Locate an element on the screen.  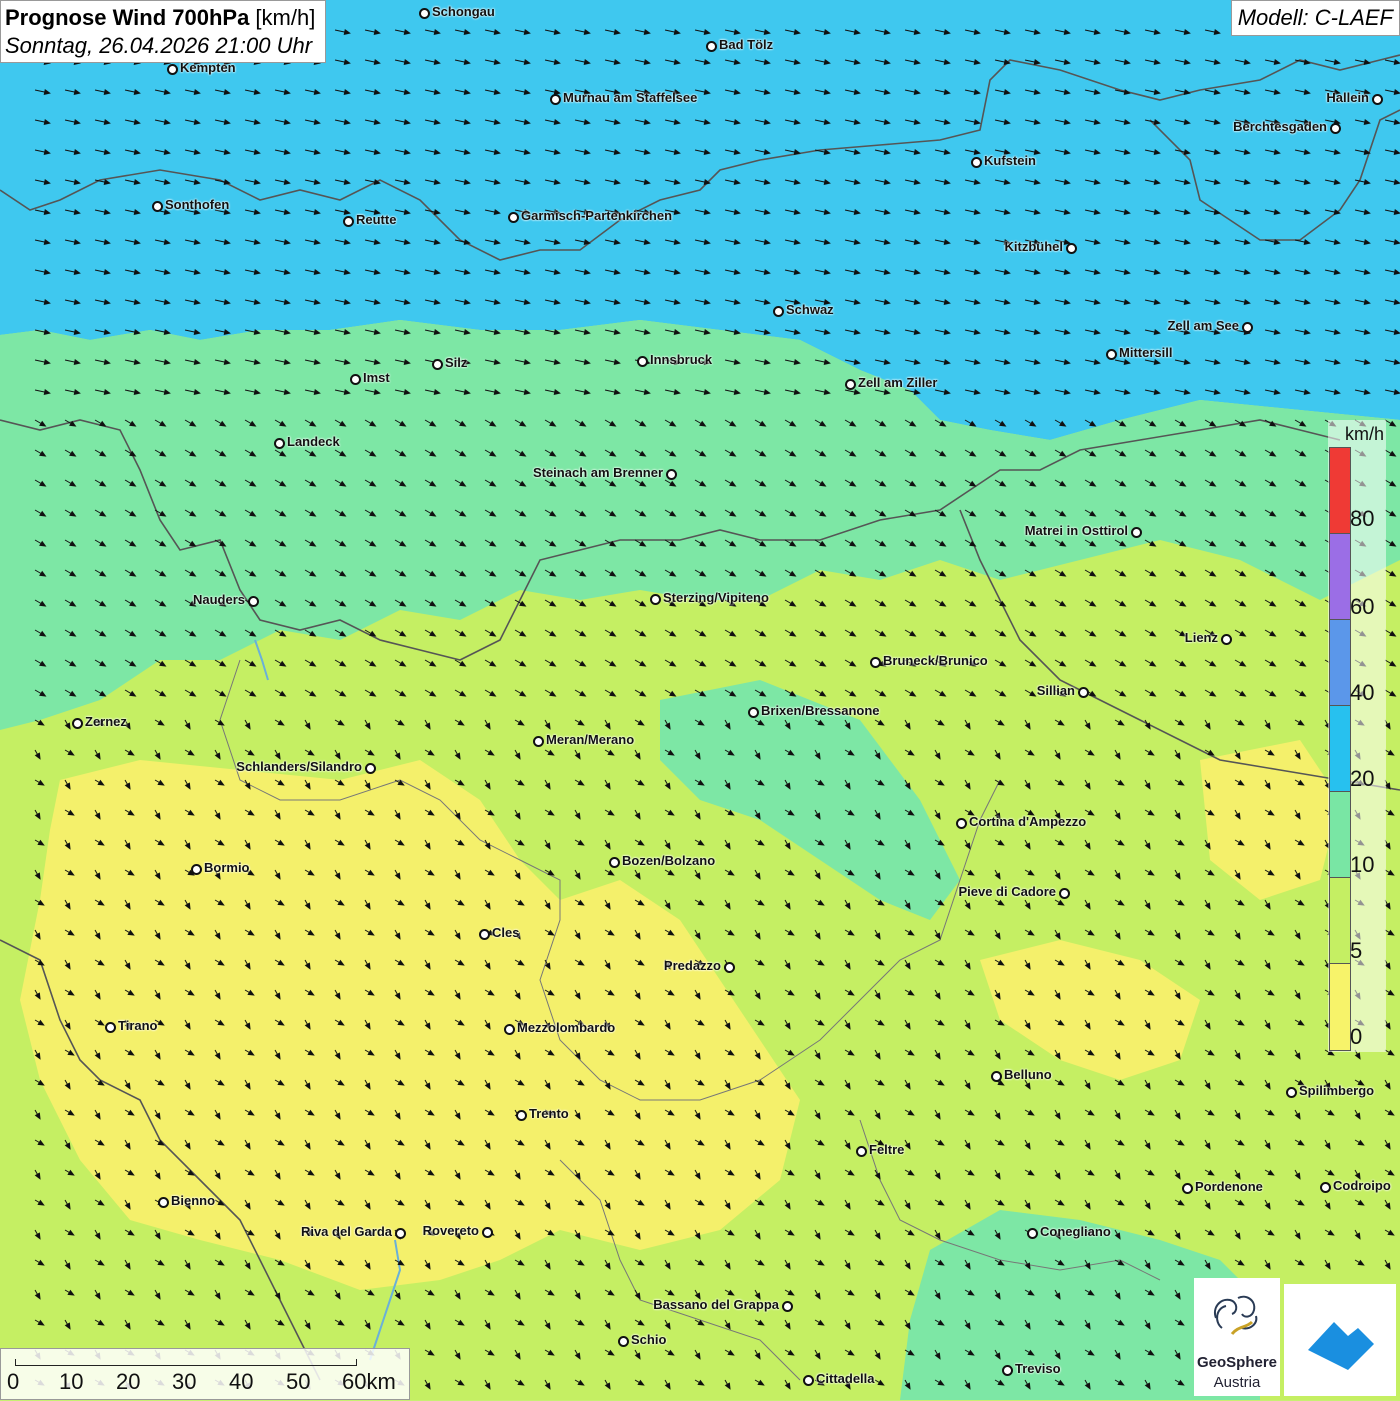
city-label: Schwaz is located at coordinates (810, 309).